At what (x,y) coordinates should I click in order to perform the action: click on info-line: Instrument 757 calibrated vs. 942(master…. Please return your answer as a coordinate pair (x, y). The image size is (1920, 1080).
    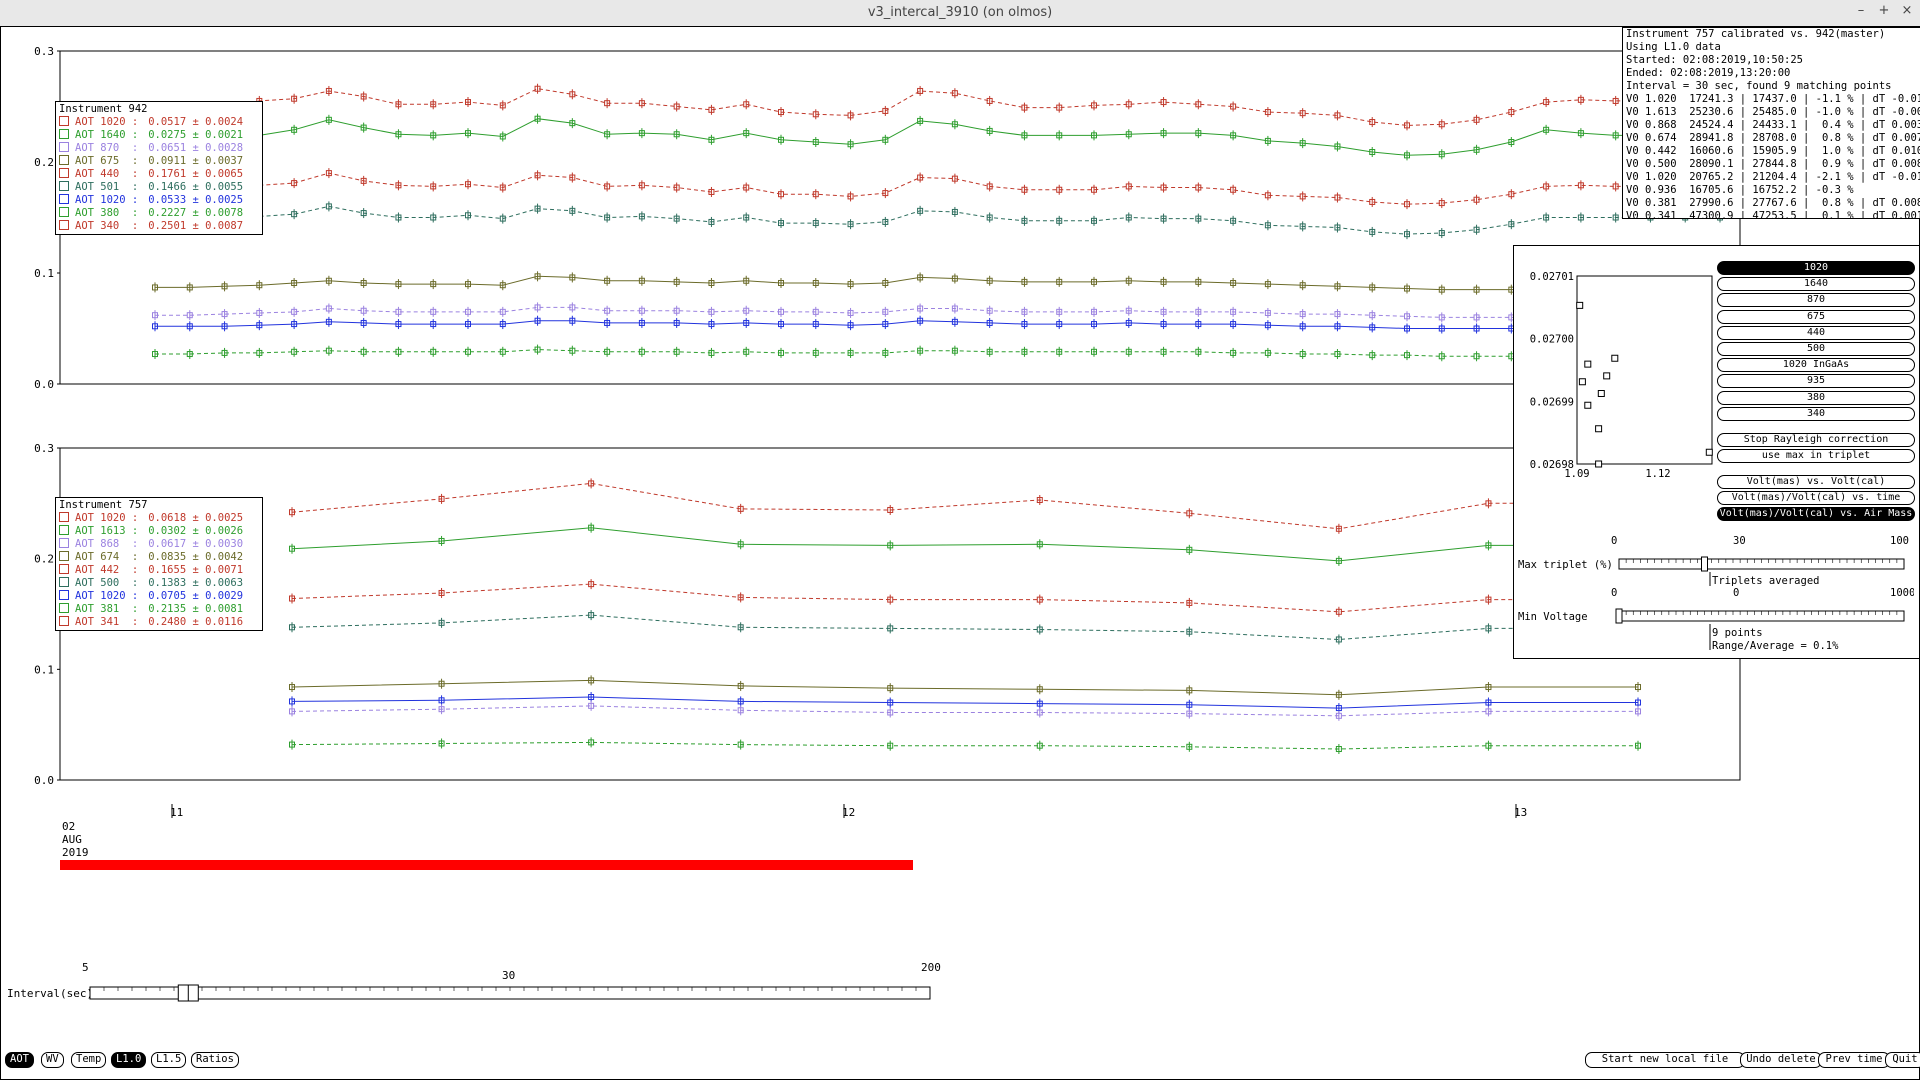
    Looking at the image, I should click on (1756, 34).